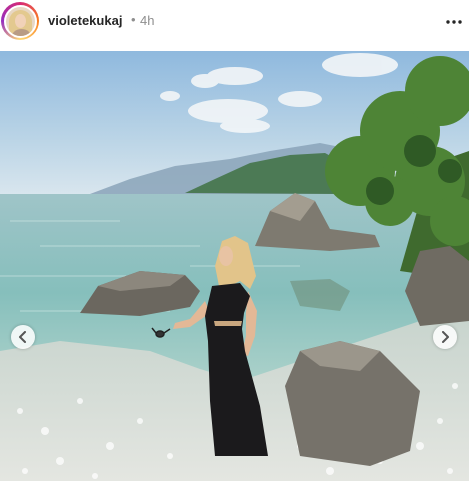  I want to click on avatar, so click(20, 21).